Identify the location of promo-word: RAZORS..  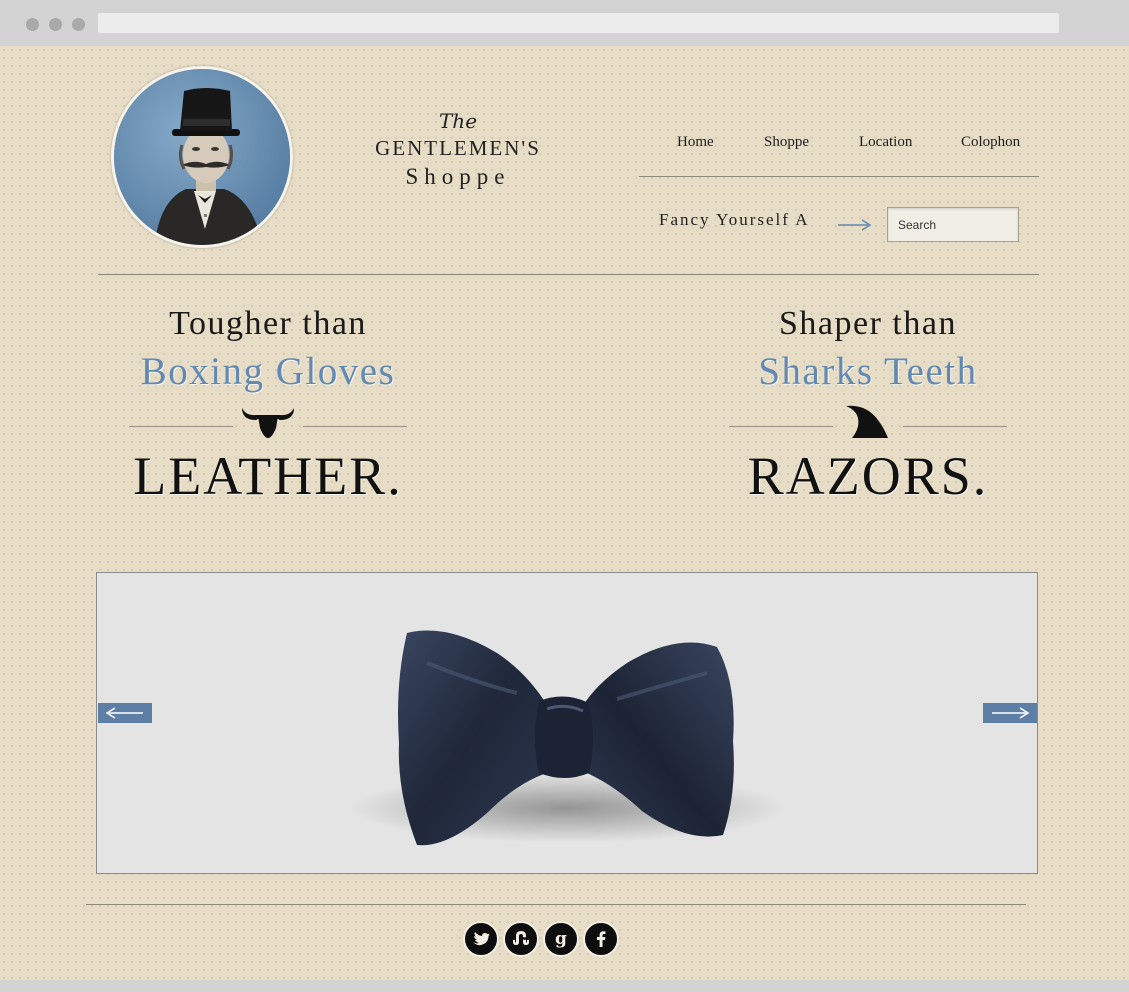
(868, 476).